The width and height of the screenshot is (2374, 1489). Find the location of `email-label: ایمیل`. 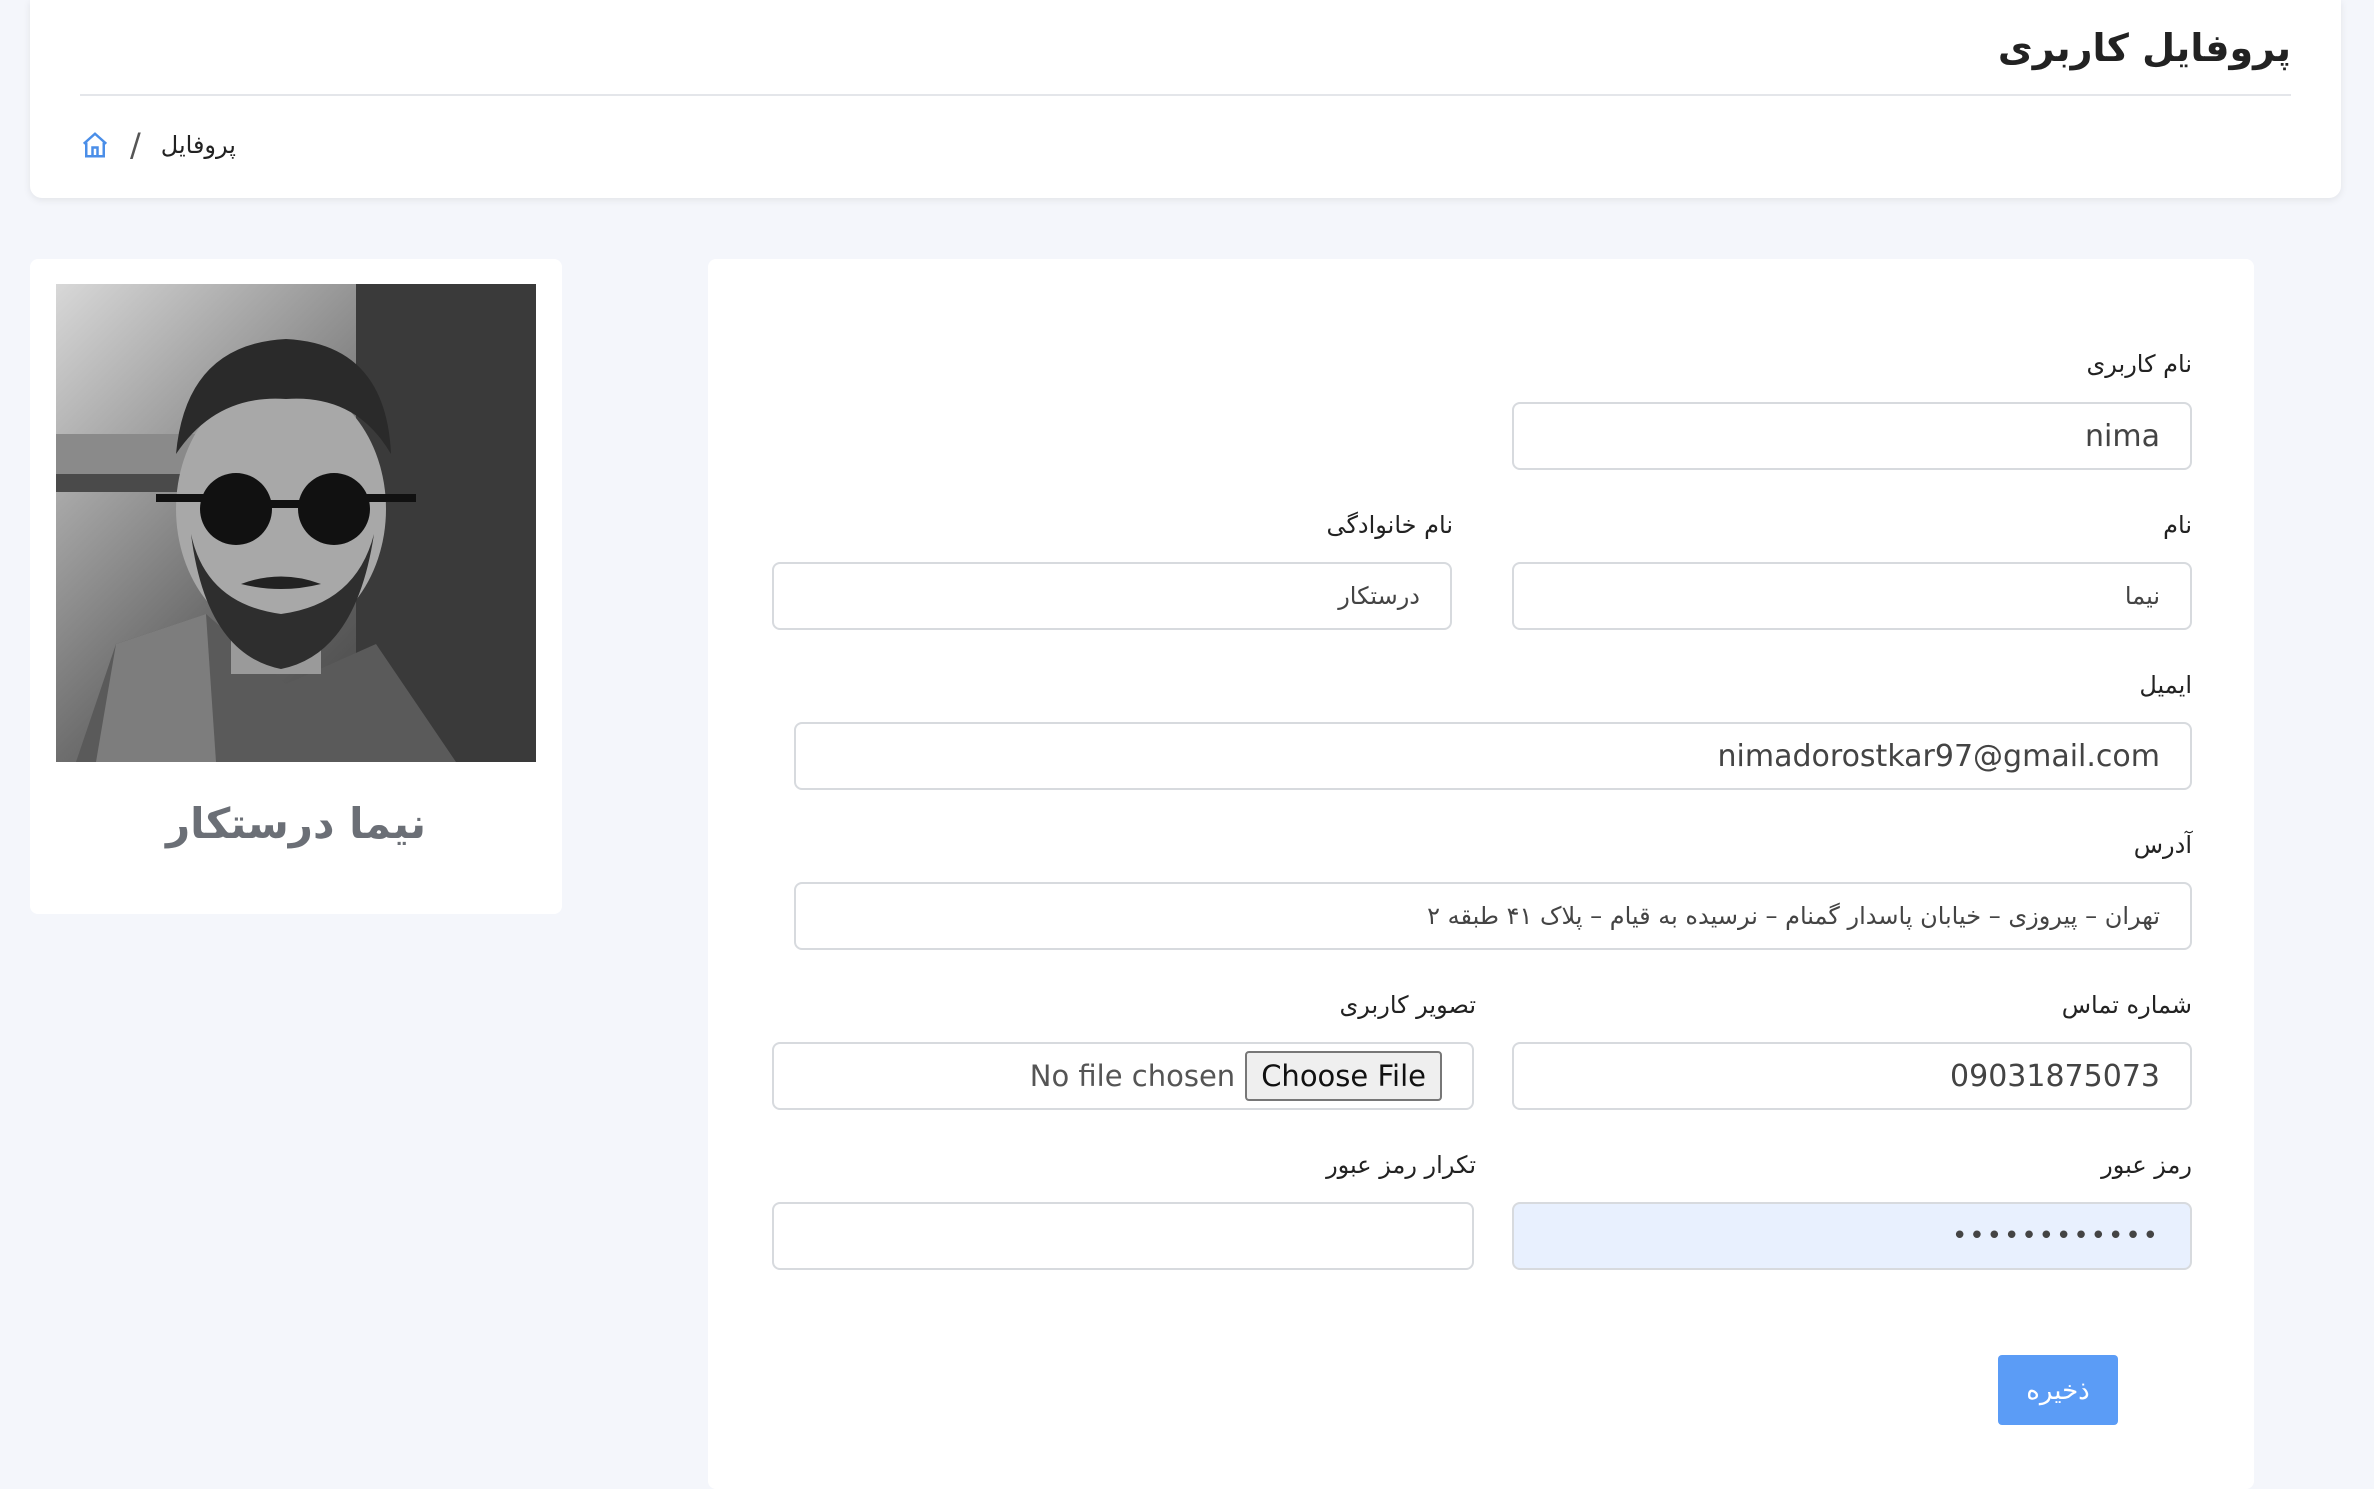

email-label: ایمیل is located at coordinates (2165, 685).